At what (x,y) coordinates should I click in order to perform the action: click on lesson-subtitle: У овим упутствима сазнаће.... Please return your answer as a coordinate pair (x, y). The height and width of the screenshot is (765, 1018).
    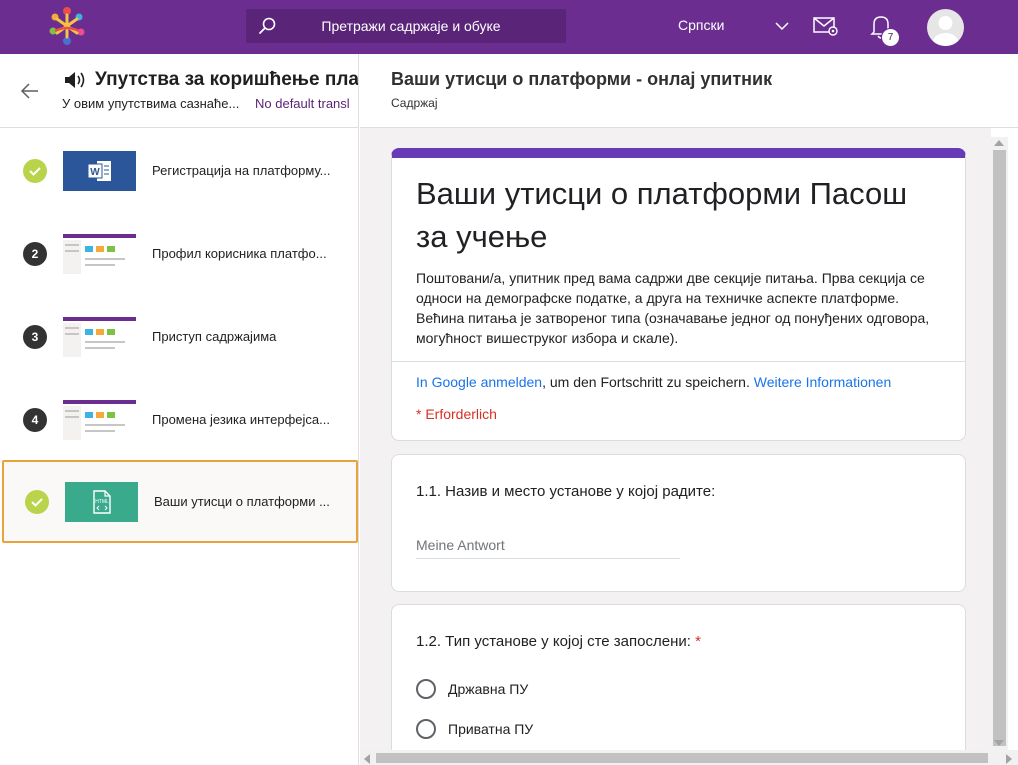
    Looking at the image, I should click on (151, 103).